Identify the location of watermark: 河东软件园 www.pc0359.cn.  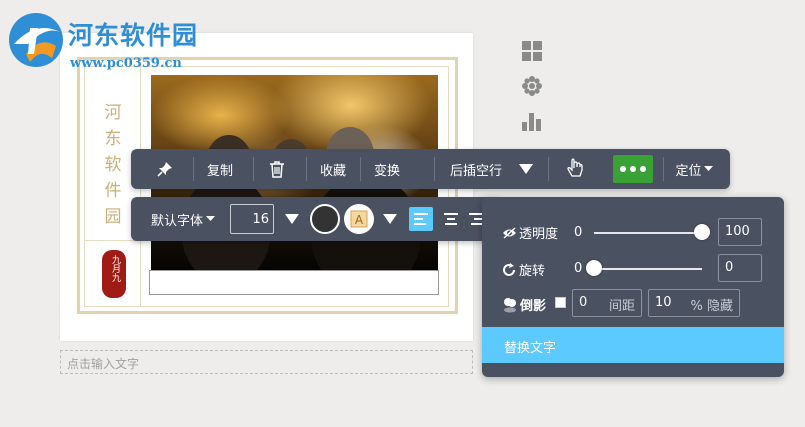
(114, 39).